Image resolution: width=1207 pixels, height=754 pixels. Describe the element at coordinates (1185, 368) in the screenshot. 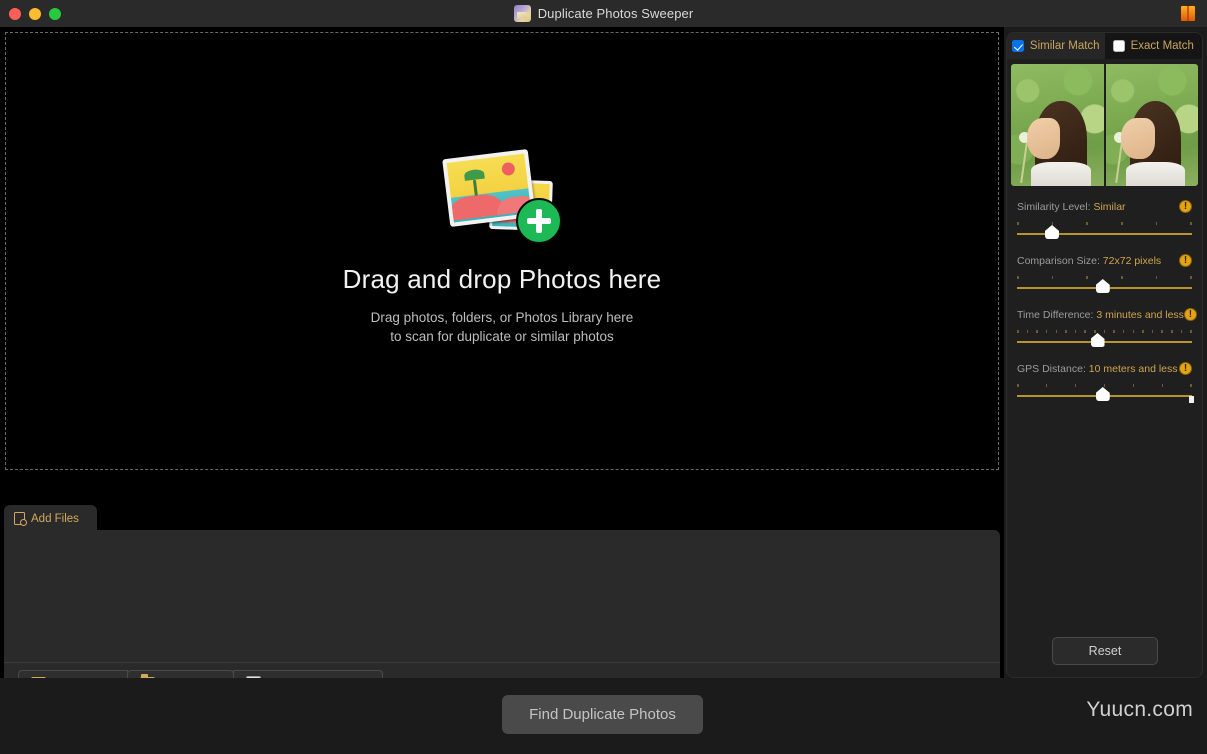

I see `gps-distance-info-icon: !` at that location.